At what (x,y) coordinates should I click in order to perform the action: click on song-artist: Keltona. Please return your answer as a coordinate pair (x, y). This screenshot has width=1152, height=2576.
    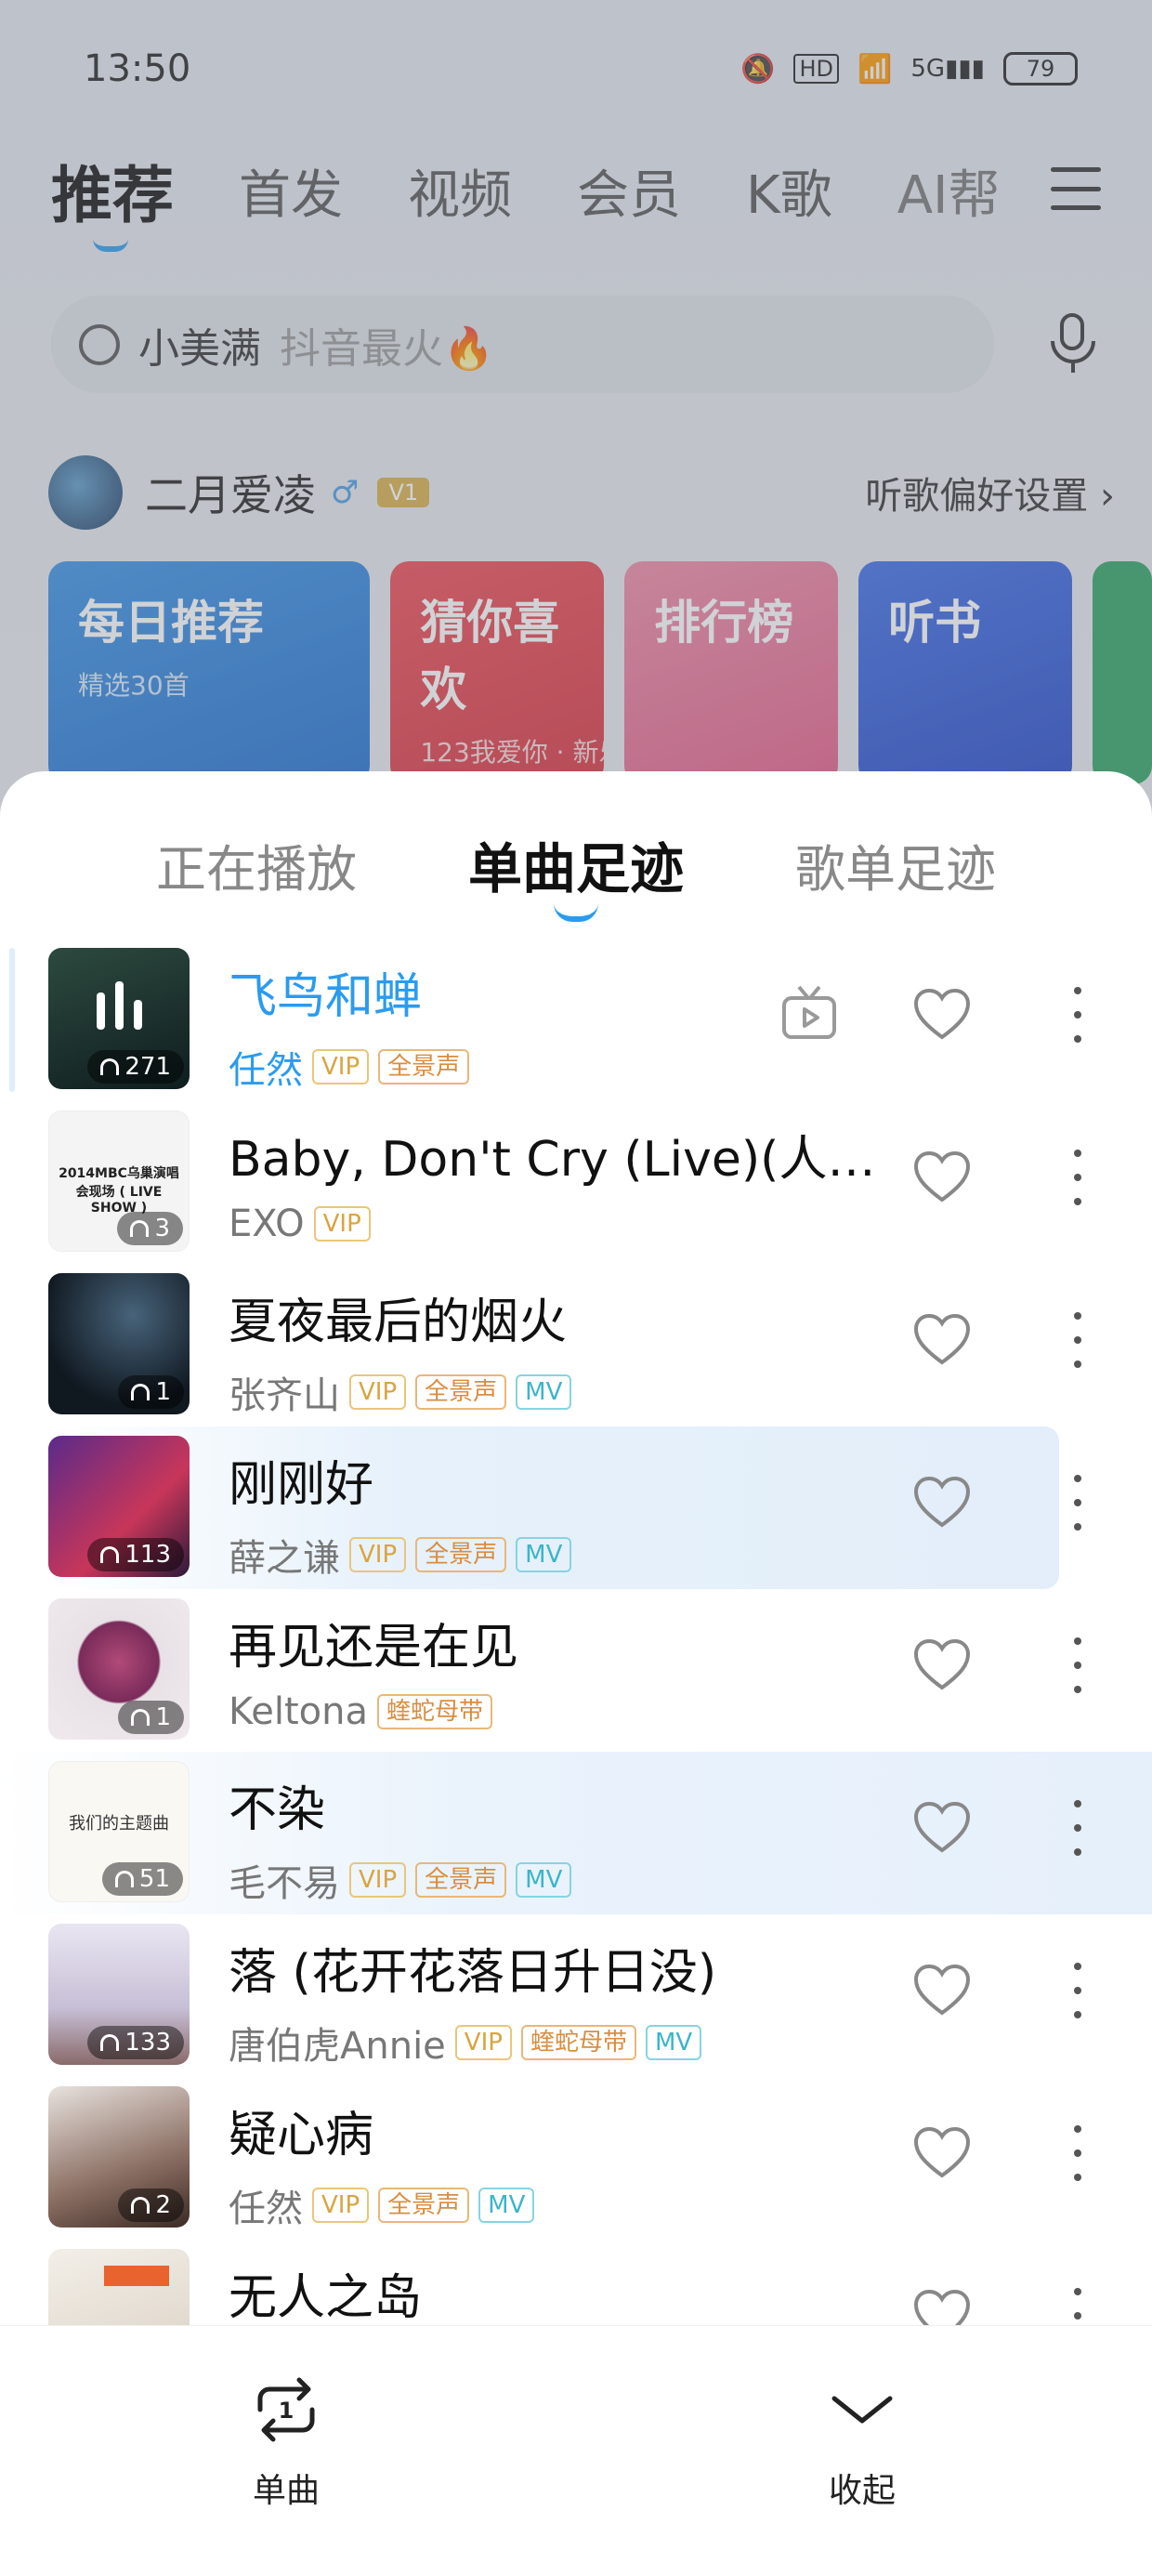
    Looking at the image, I should click on (298, 1711).